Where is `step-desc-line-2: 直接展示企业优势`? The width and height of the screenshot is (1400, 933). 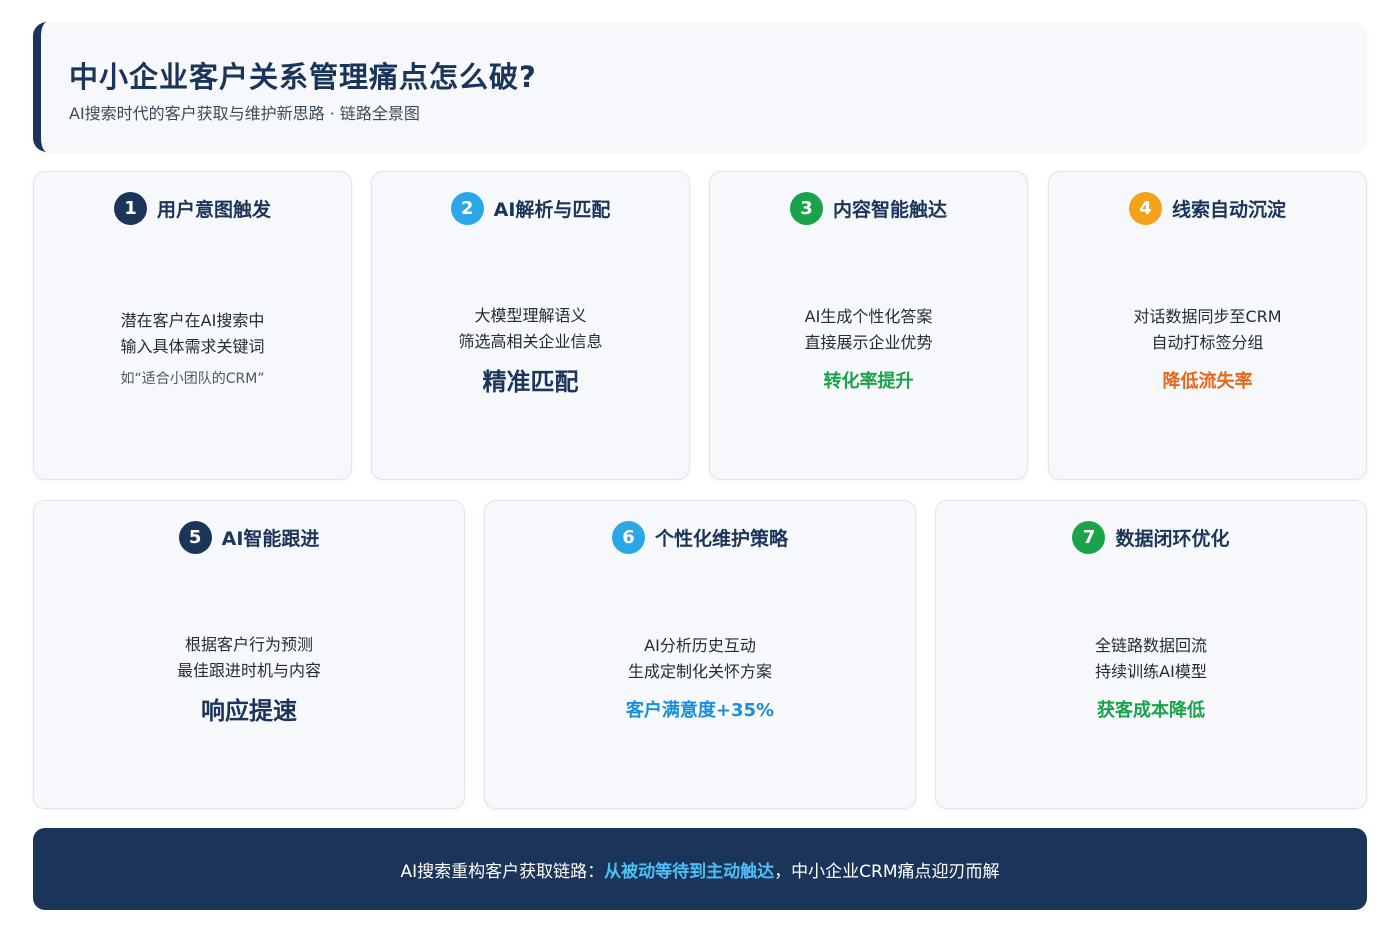 step-desc-line-2: 直接展示企业优势 is located at coordinates (868, 342).